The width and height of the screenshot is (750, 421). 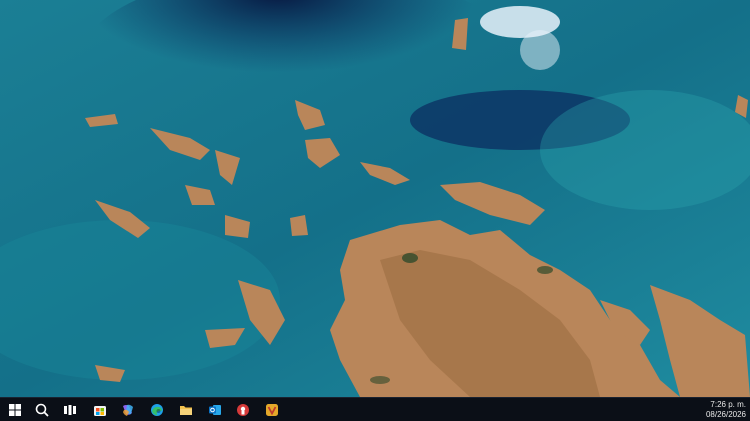 I want to click on start-button, so click(x=15, y=410).